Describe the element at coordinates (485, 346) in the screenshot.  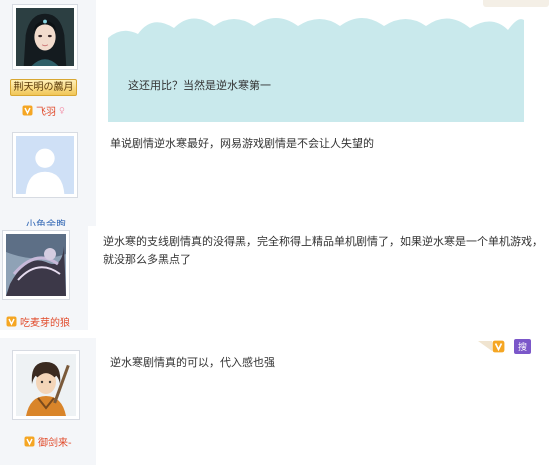
I see `tail-shape` at that location.